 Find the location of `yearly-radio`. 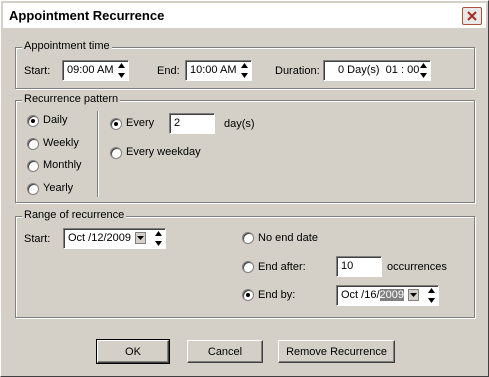

yearly-radio is located at coordinates (33, 189).